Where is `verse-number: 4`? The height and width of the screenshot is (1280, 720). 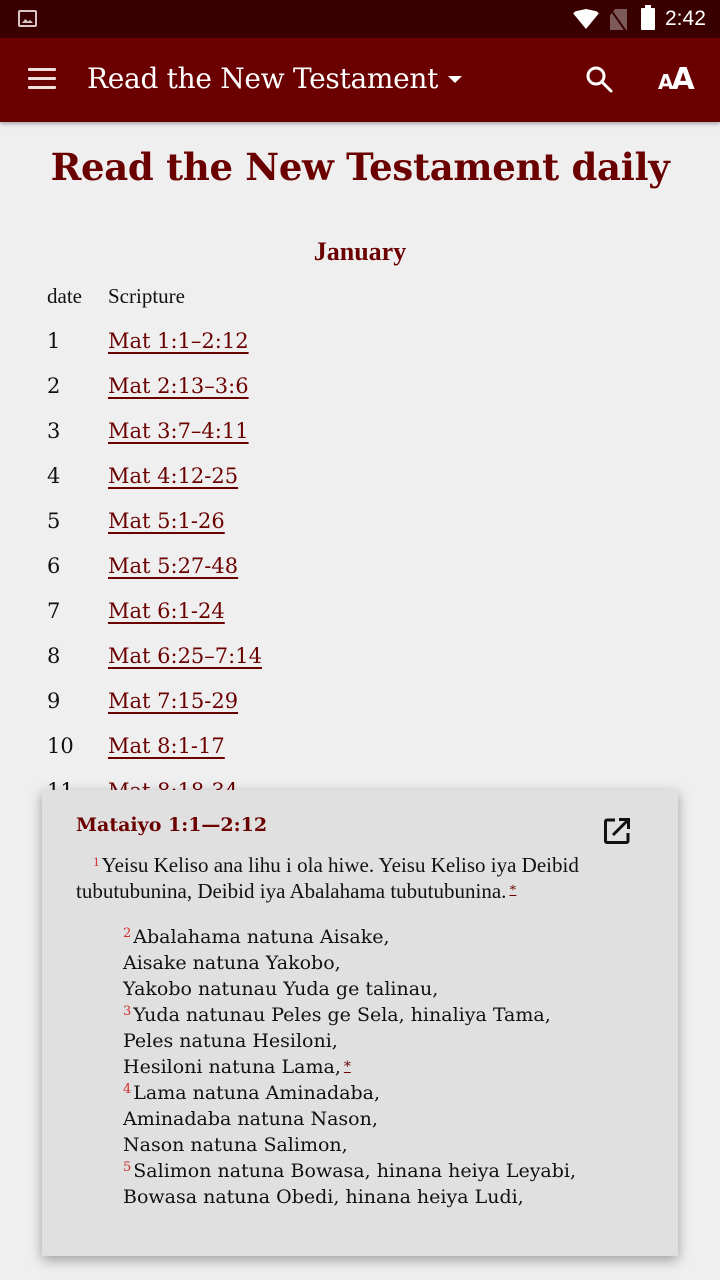
verse-number: 4 is located at coordinates (127, 1089).